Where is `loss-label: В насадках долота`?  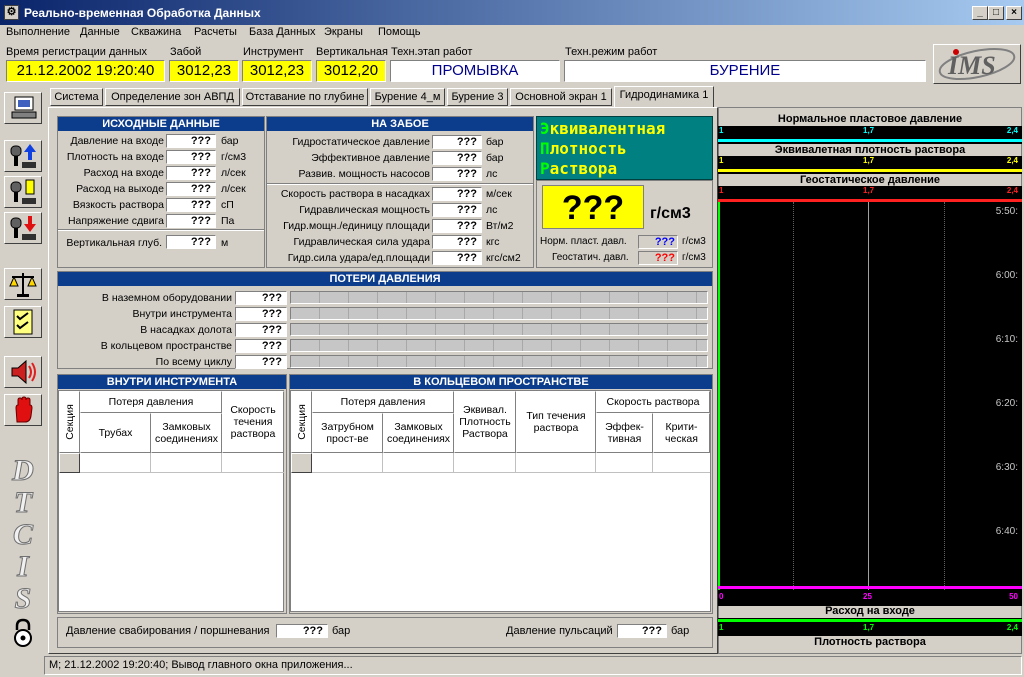 loss-label: В насадках долота is located at coordinates (186, 330).